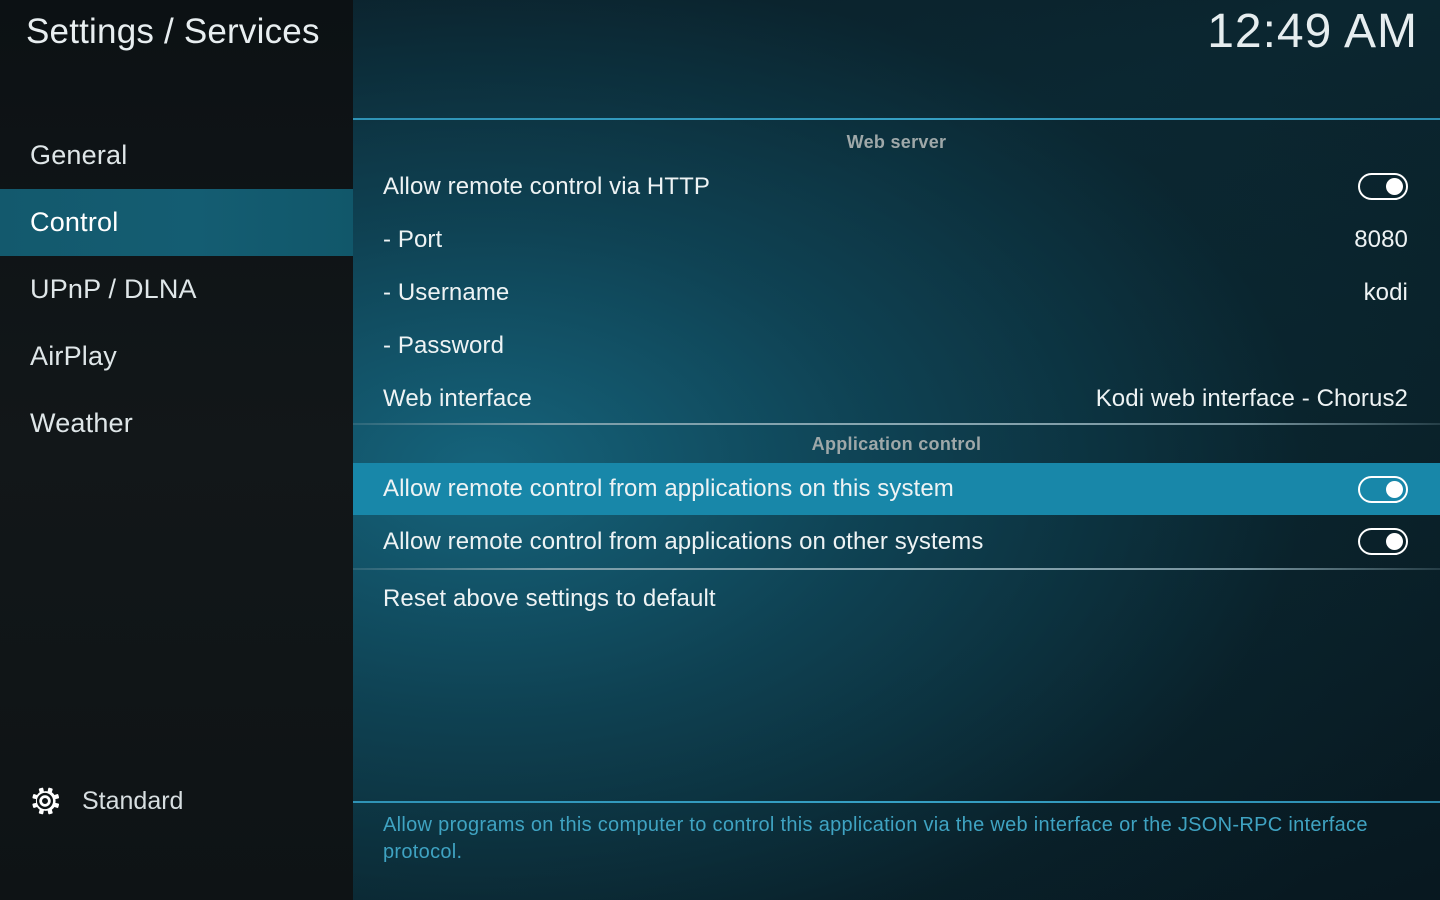  I want to click on sidebar-item-label: UPnP / DLNA, so click(113, 289).